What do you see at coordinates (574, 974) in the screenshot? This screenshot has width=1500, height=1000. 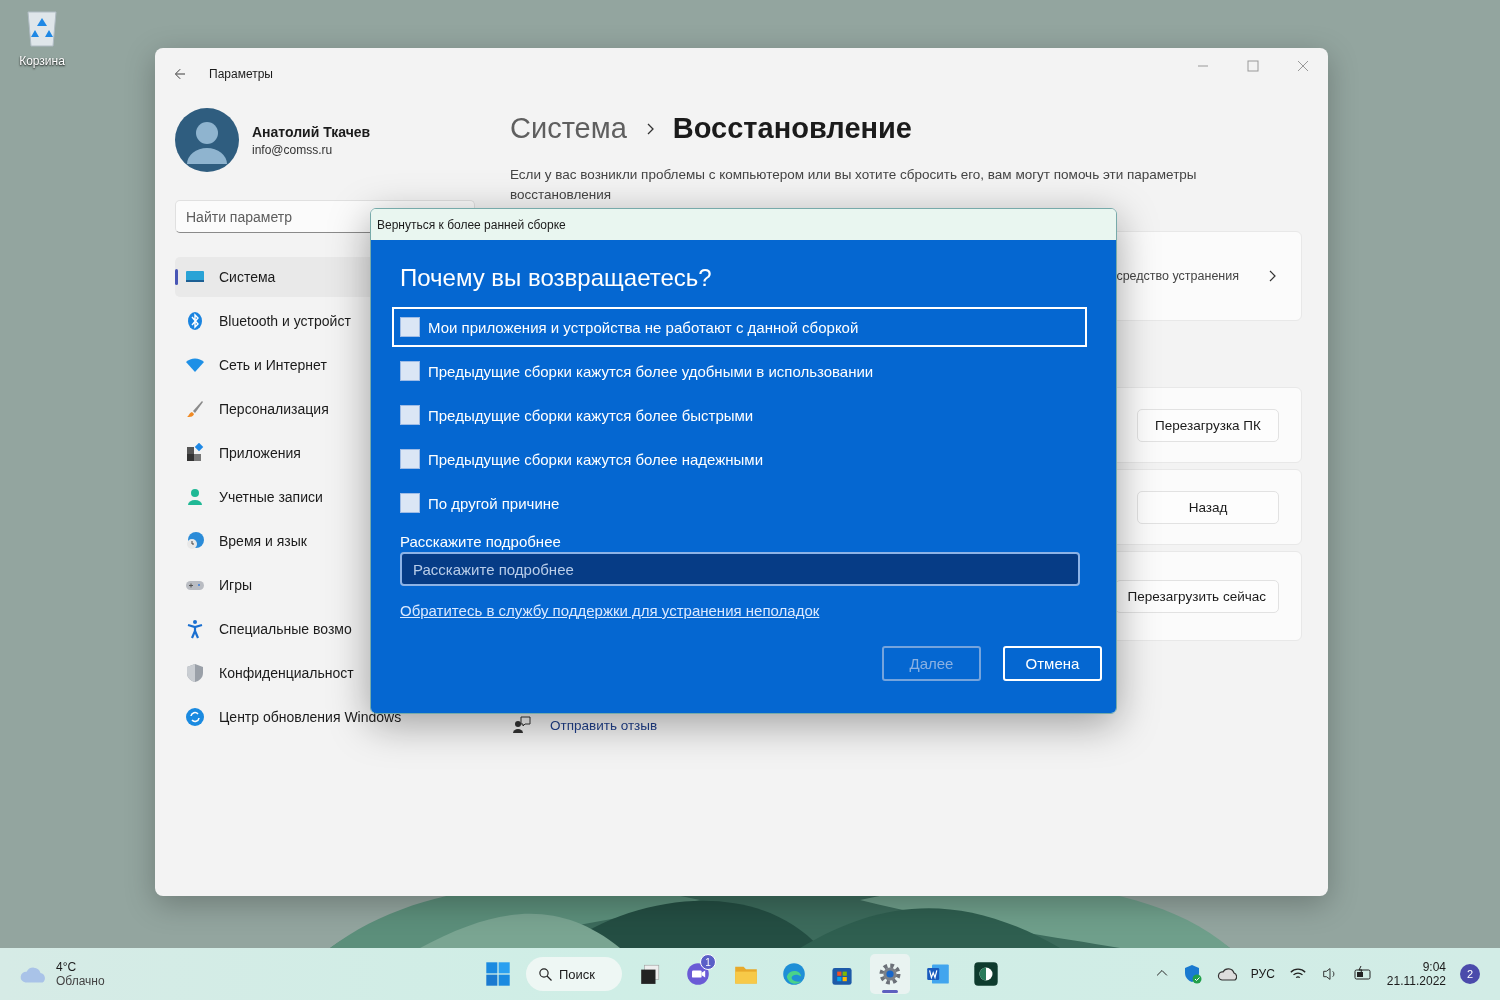 I see `taskbar-search: Поиск` at bounding box center [574, 974].